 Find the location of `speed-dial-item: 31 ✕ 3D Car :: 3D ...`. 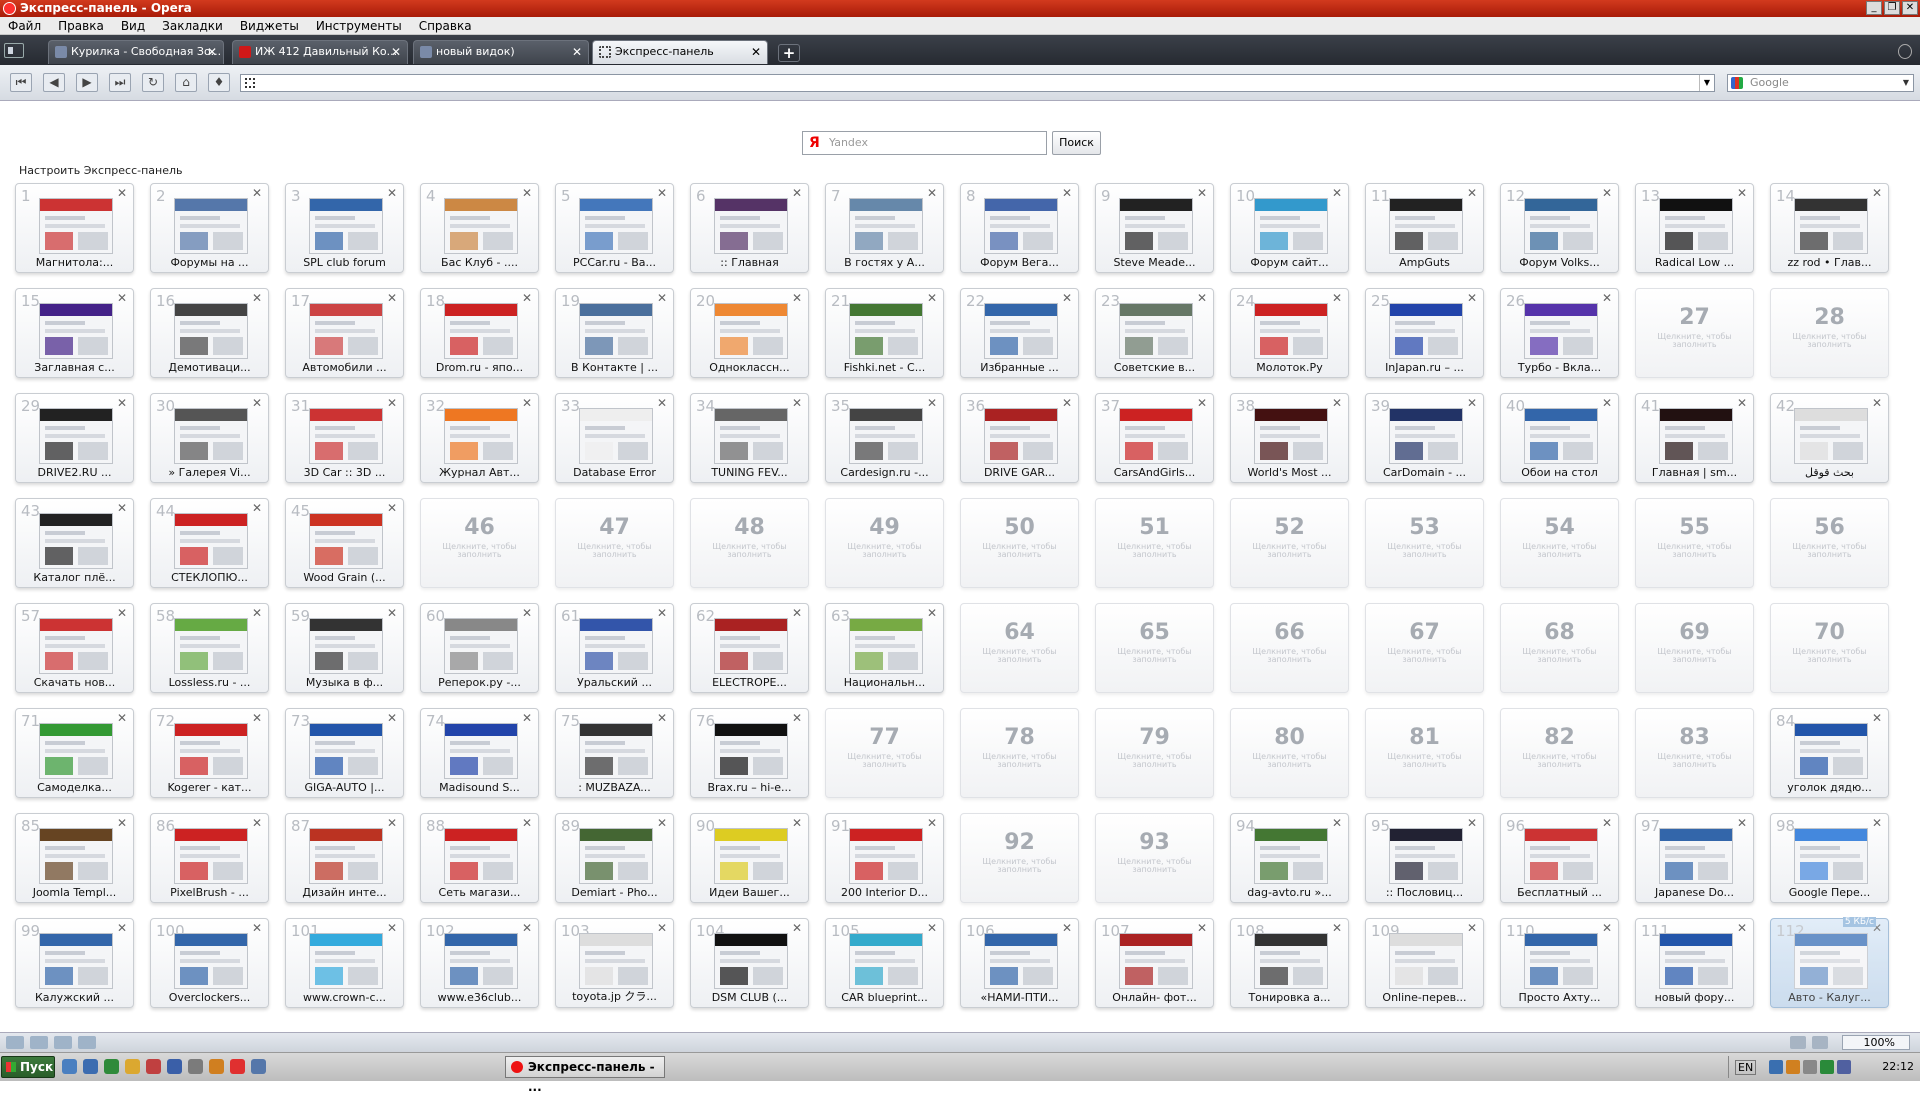

speed-dial-item: 31 ✕ 3D Car :: 3D ... is located at coordinates (344, 438).